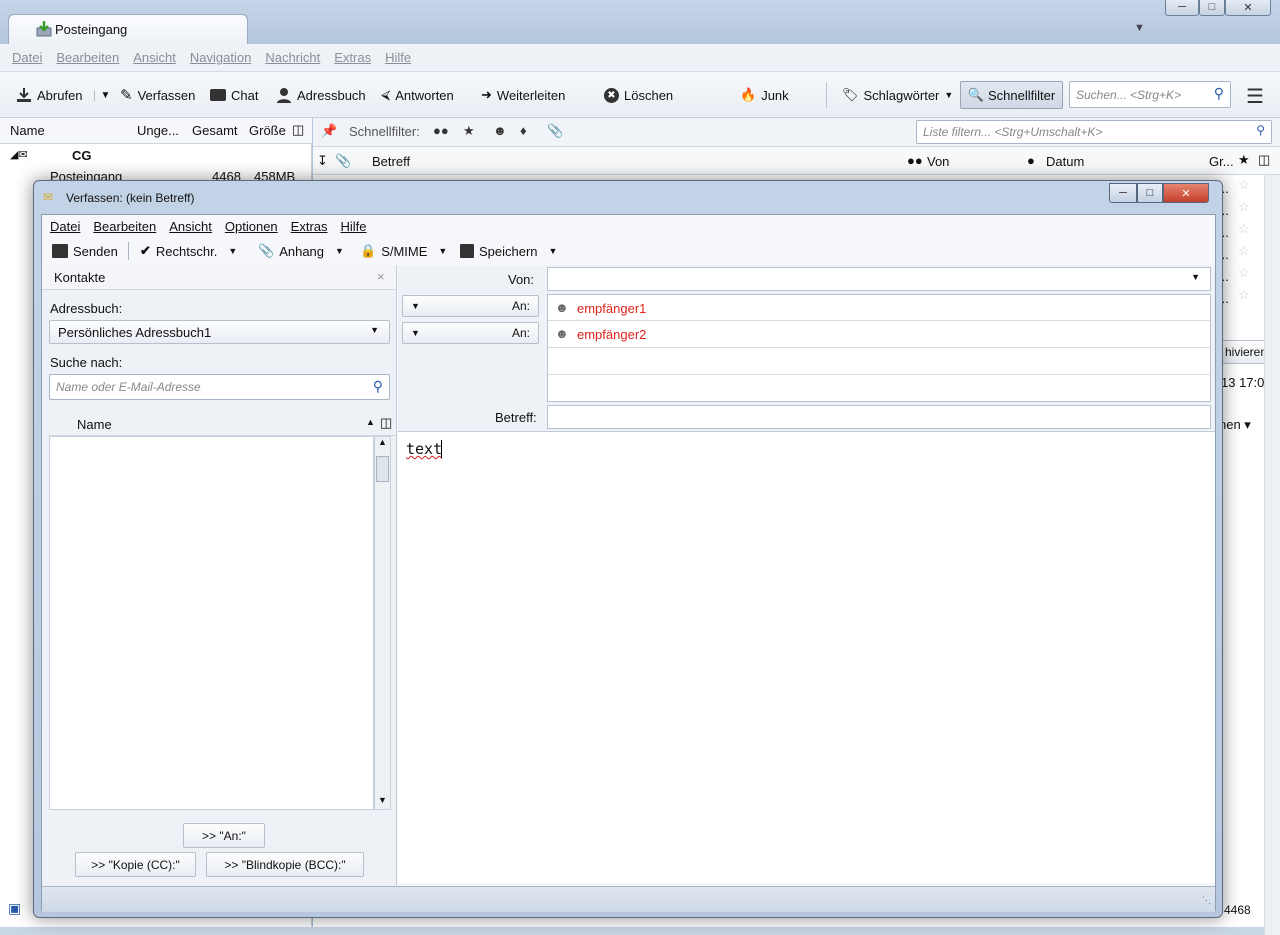 The image size is (1280, 935). I want to click on list-filter-input: Liste filtern... <Strg+Umschalt+K> ⚲, so click(1094, 132).